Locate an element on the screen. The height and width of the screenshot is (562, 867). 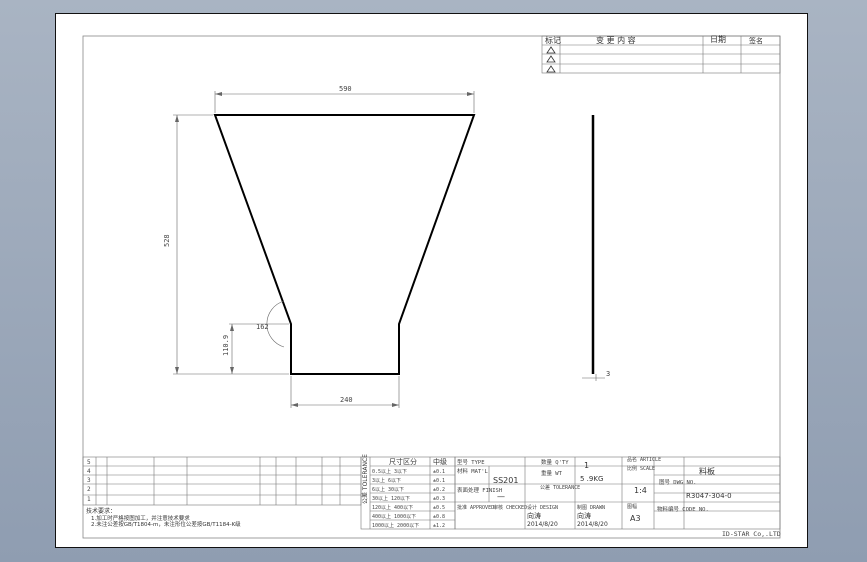
tol-range-4: 30以上 120以下 is located at coordinates (391, 498).